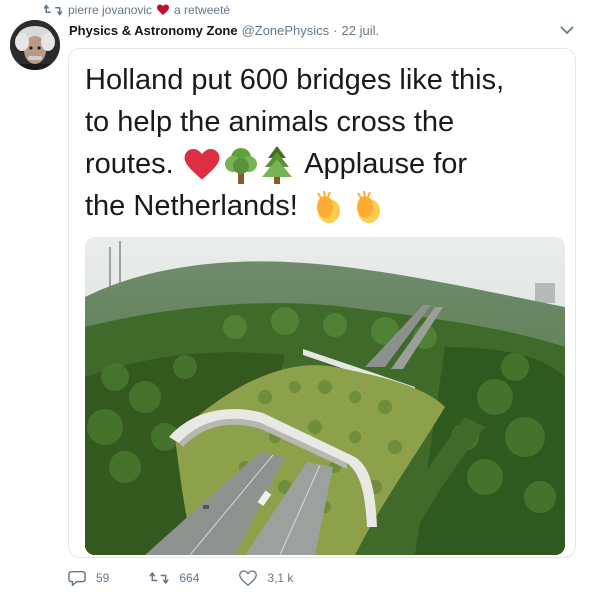 The image size is (596, 592). Describe the element at coordinates (153, 30) in the screenshot. I see `author-name: Physics & Astronomy Zone` at that location.